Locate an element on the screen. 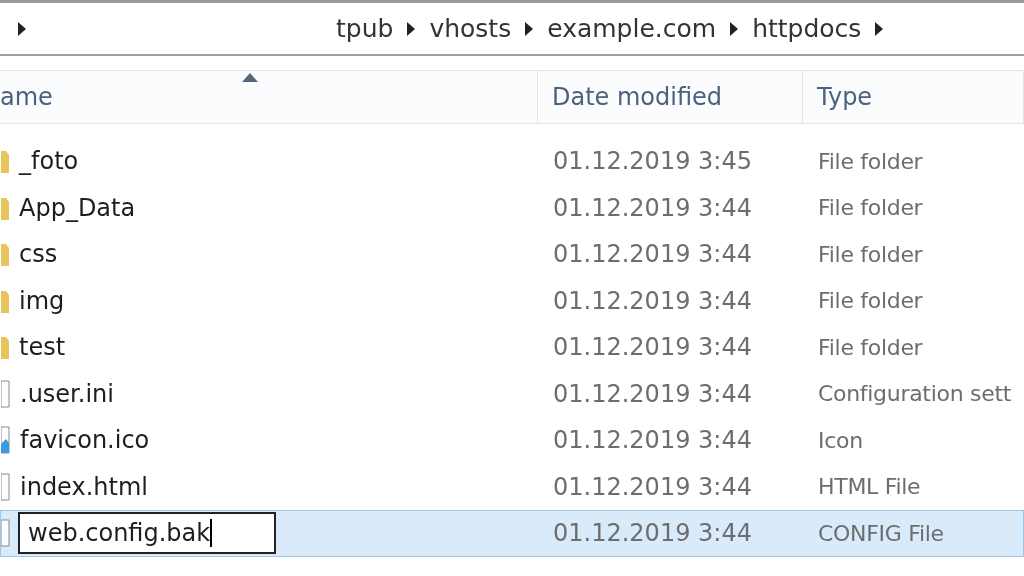 The height and width of the screenshot is (576, 1024). sort-arrow-icon is located at coordinates (249, 77).